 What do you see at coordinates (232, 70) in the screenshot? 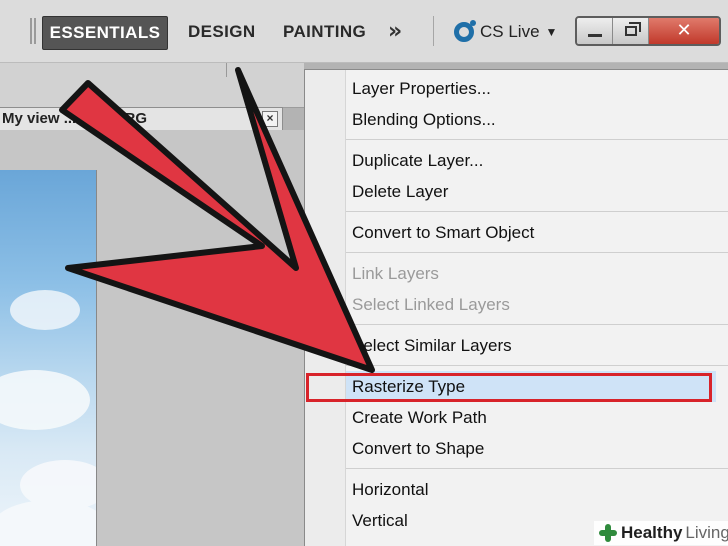
I see `panel-divider` at bounding box center [232, 70].